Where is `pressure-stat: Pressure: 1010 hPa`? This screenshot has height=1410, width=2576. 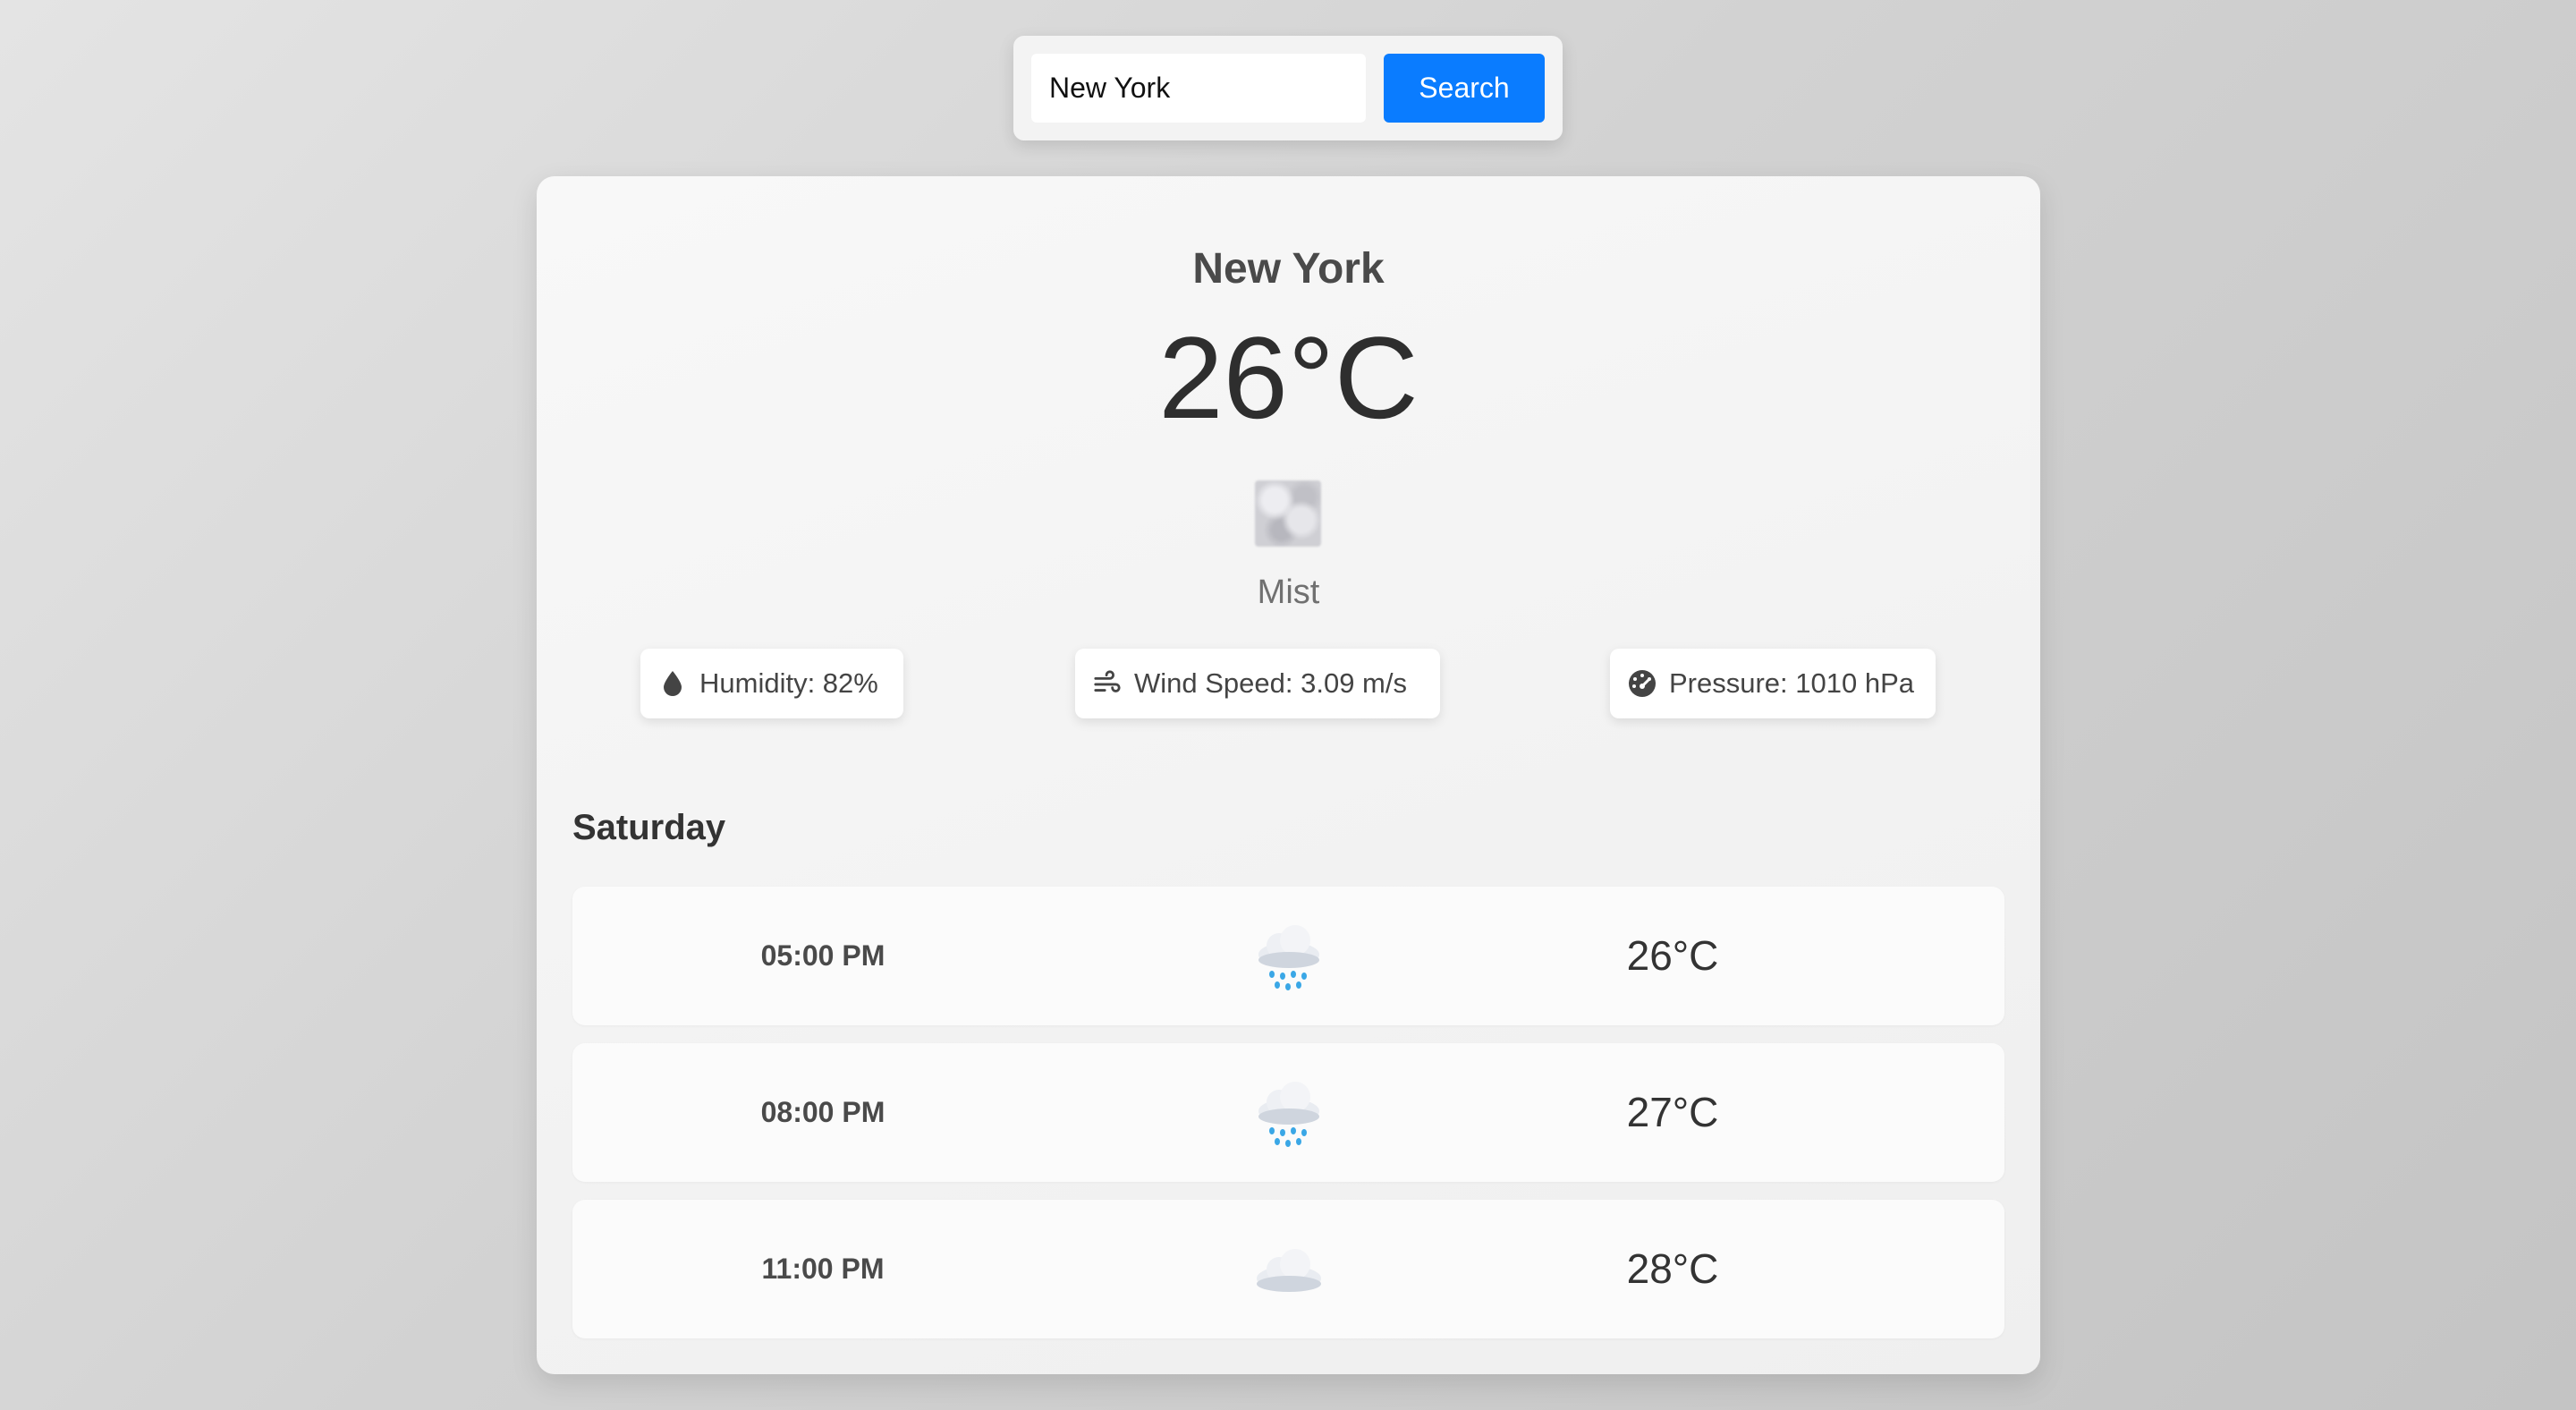 pressure-stat: Pressure: 1010 hPa is located at coordinates (1773, 684).